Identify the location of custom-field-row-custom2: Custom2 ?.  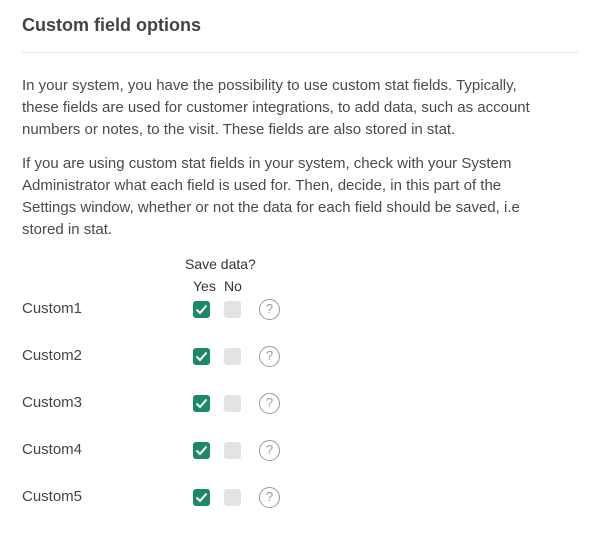
(295, 357).